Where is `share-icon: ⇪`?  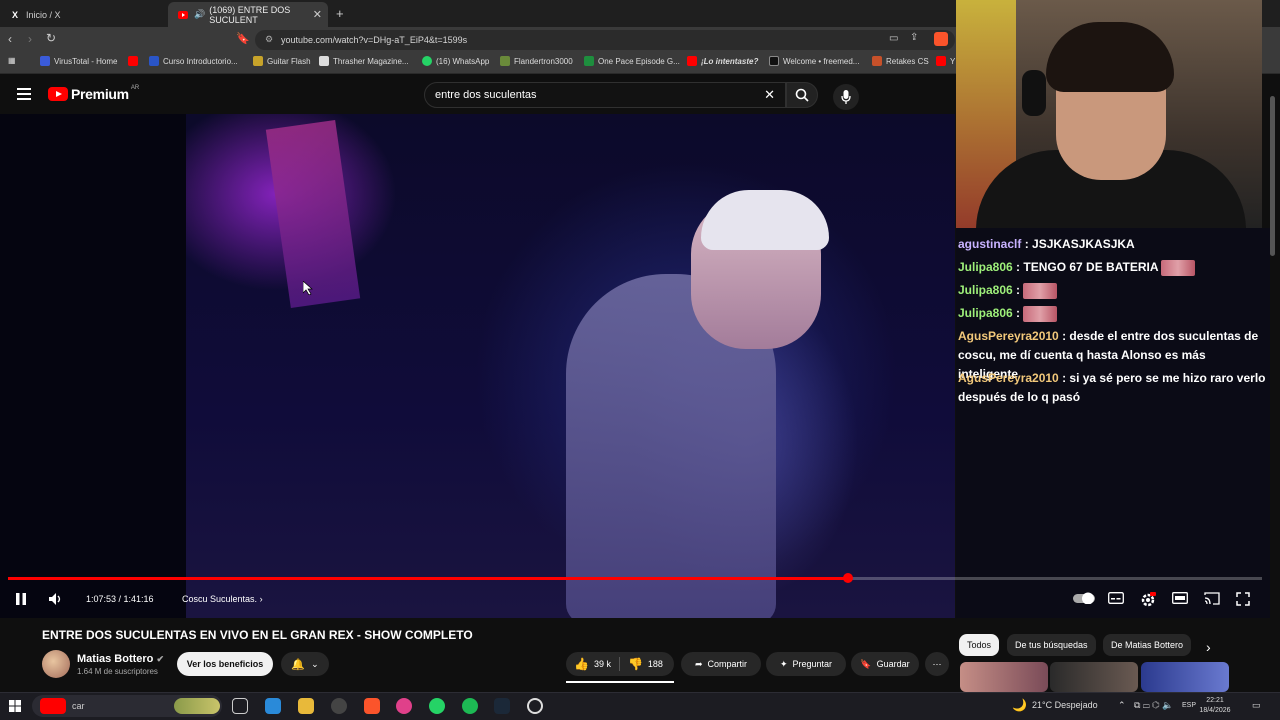
share-icon: ⇪ is located at coordinates (914, 37).